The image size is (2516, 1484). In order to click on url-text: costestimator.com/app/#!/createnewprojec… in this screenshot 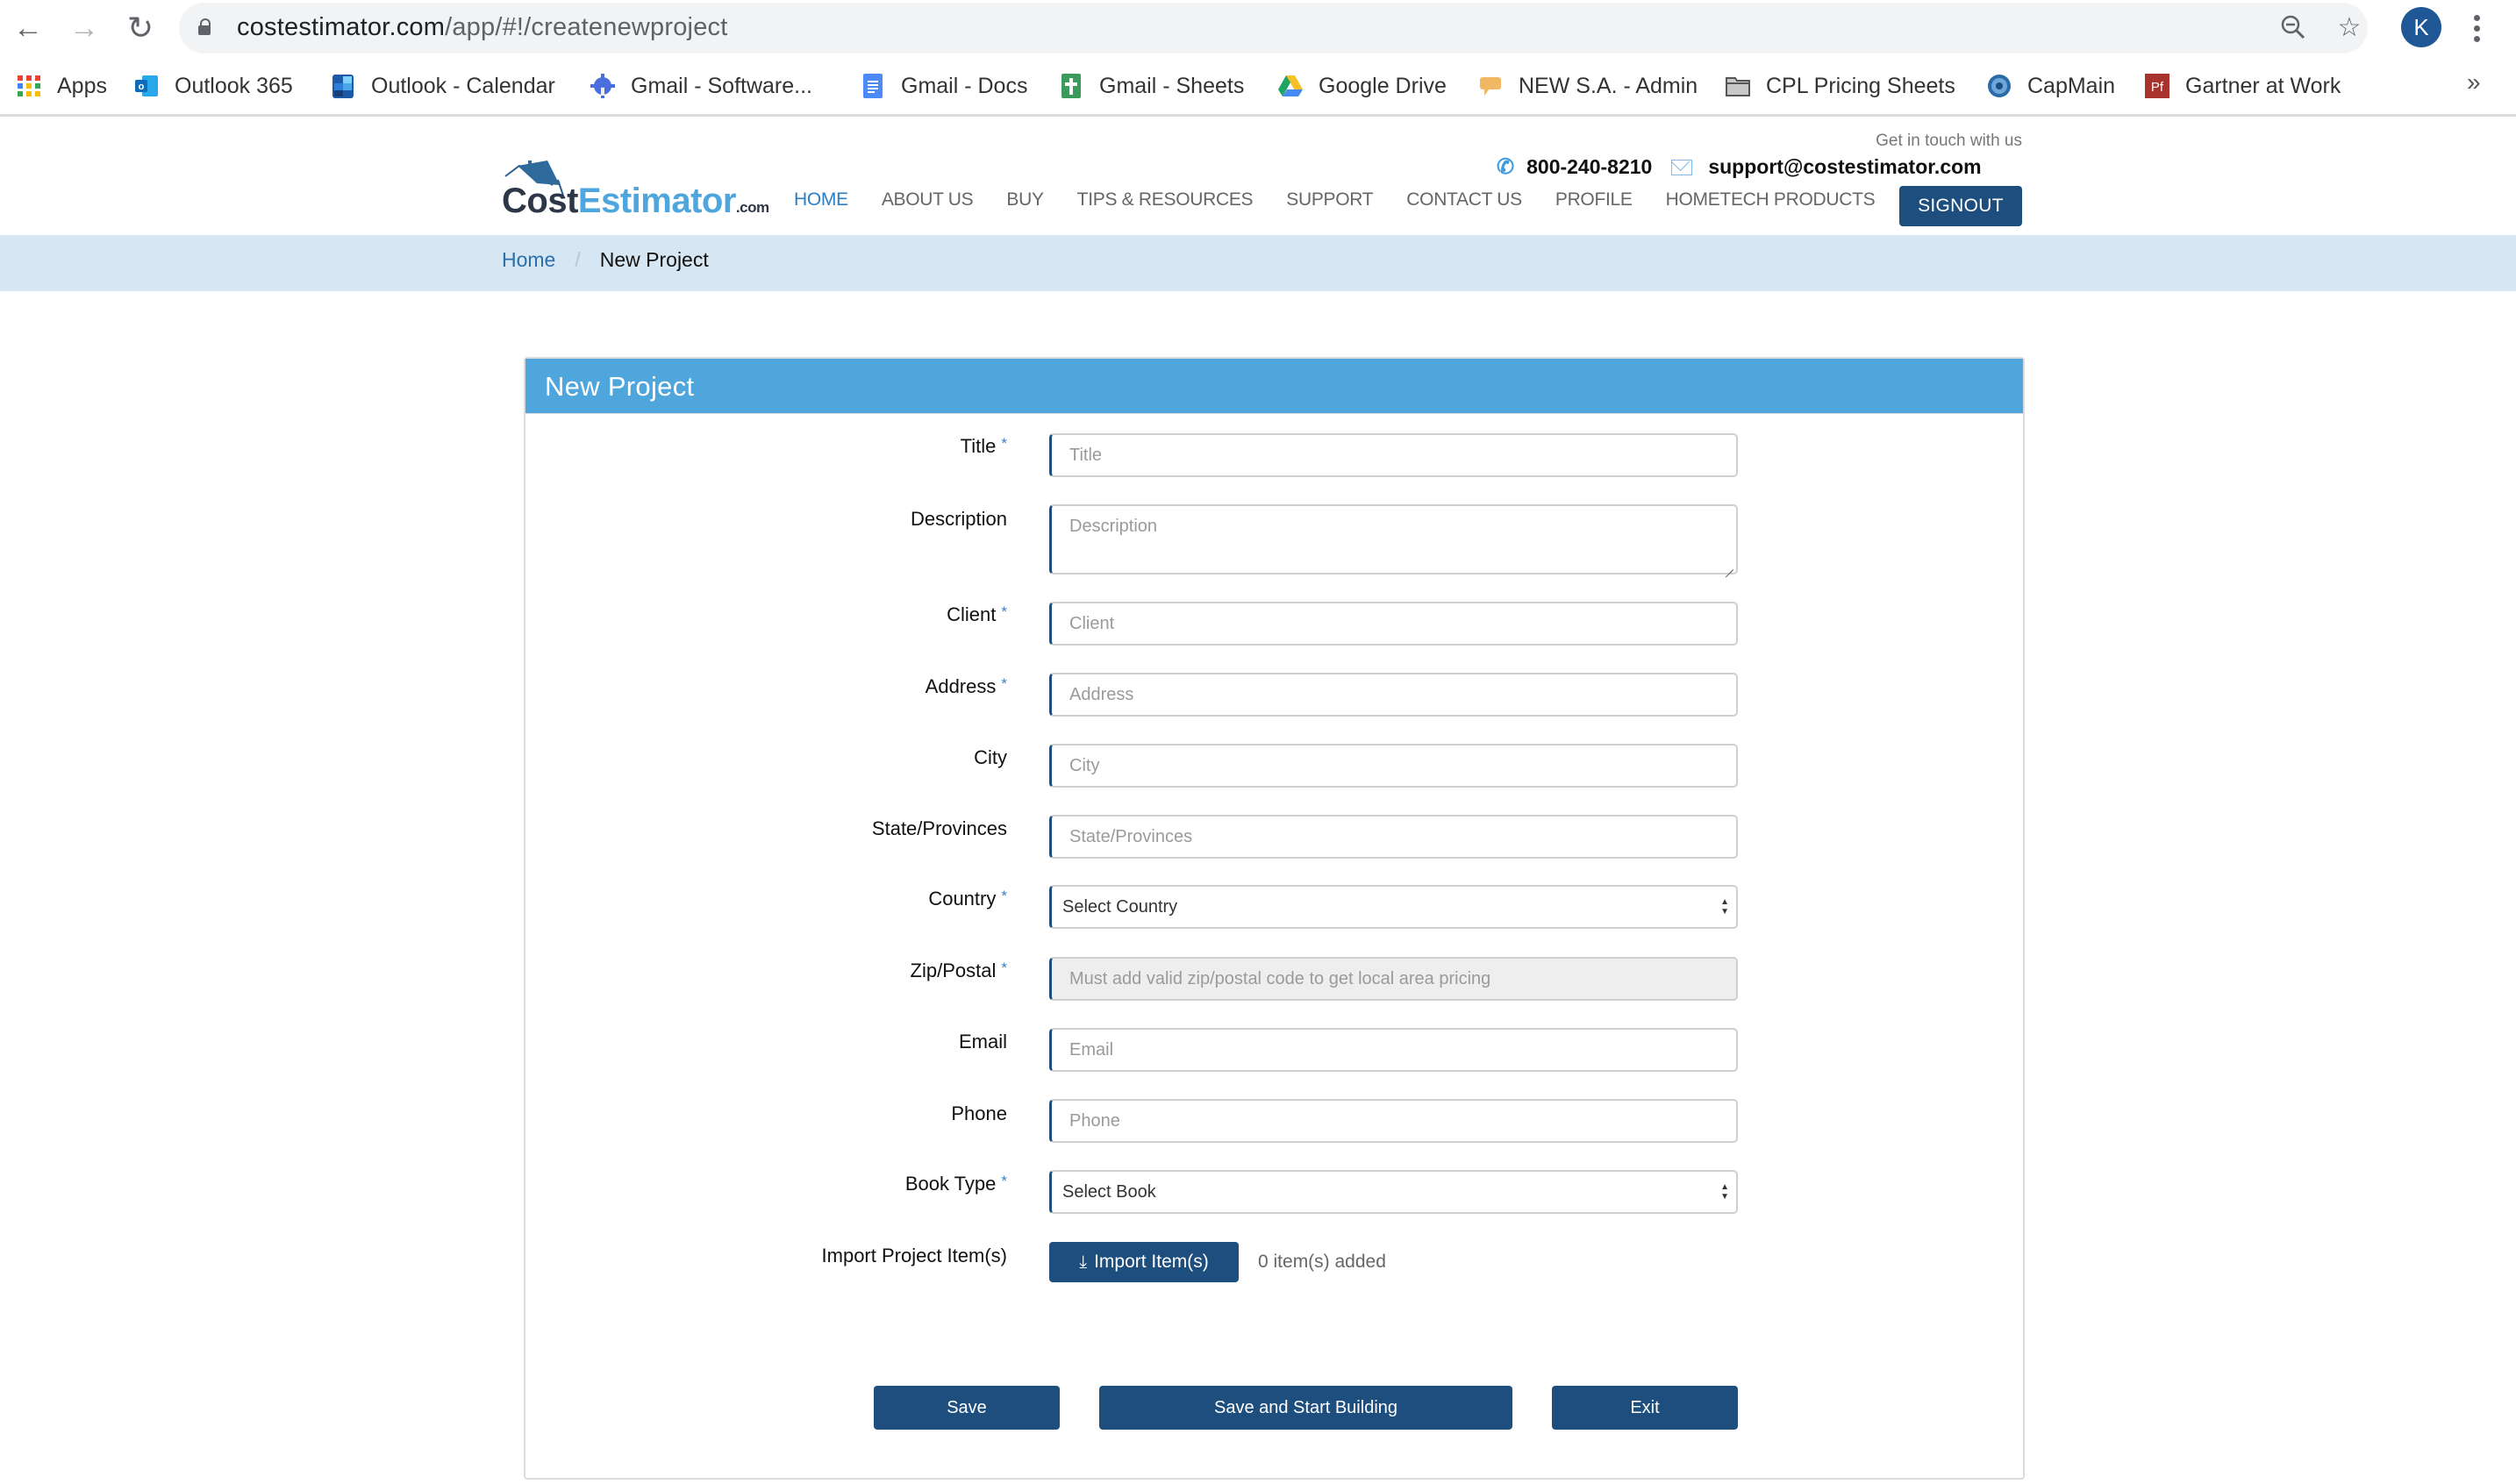, I will do `click(482, 27)`.